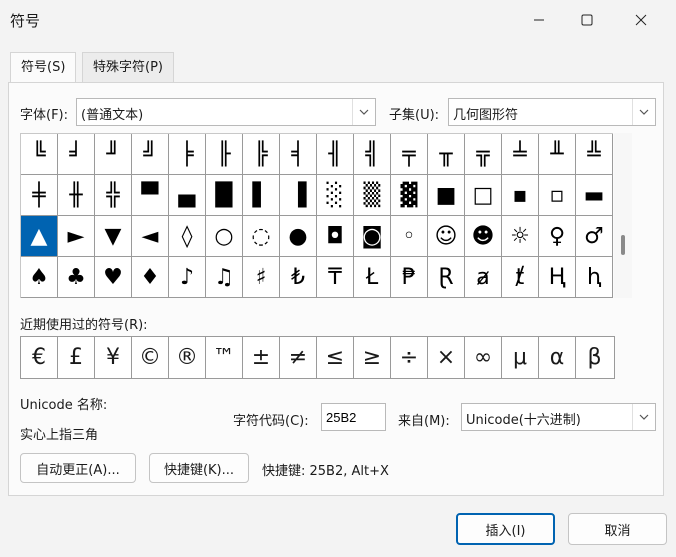  I want to click on recent-symbol-cell: €, so click(39, 357).